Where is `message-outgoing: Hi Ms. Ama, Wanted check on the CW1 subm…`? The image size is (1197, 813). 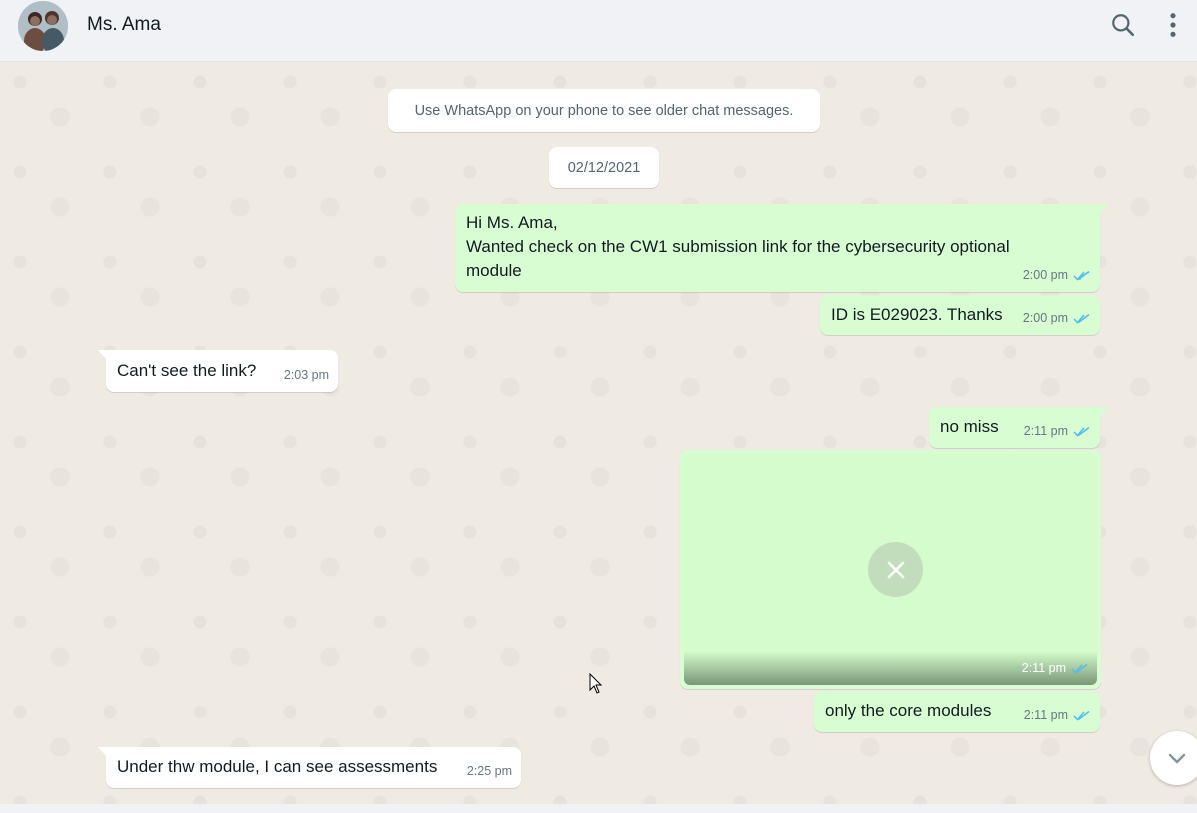 message-outgoing: Hi Ms. Ama, Wanted check on the CW1 subm… is located at coordinates (781, 248).